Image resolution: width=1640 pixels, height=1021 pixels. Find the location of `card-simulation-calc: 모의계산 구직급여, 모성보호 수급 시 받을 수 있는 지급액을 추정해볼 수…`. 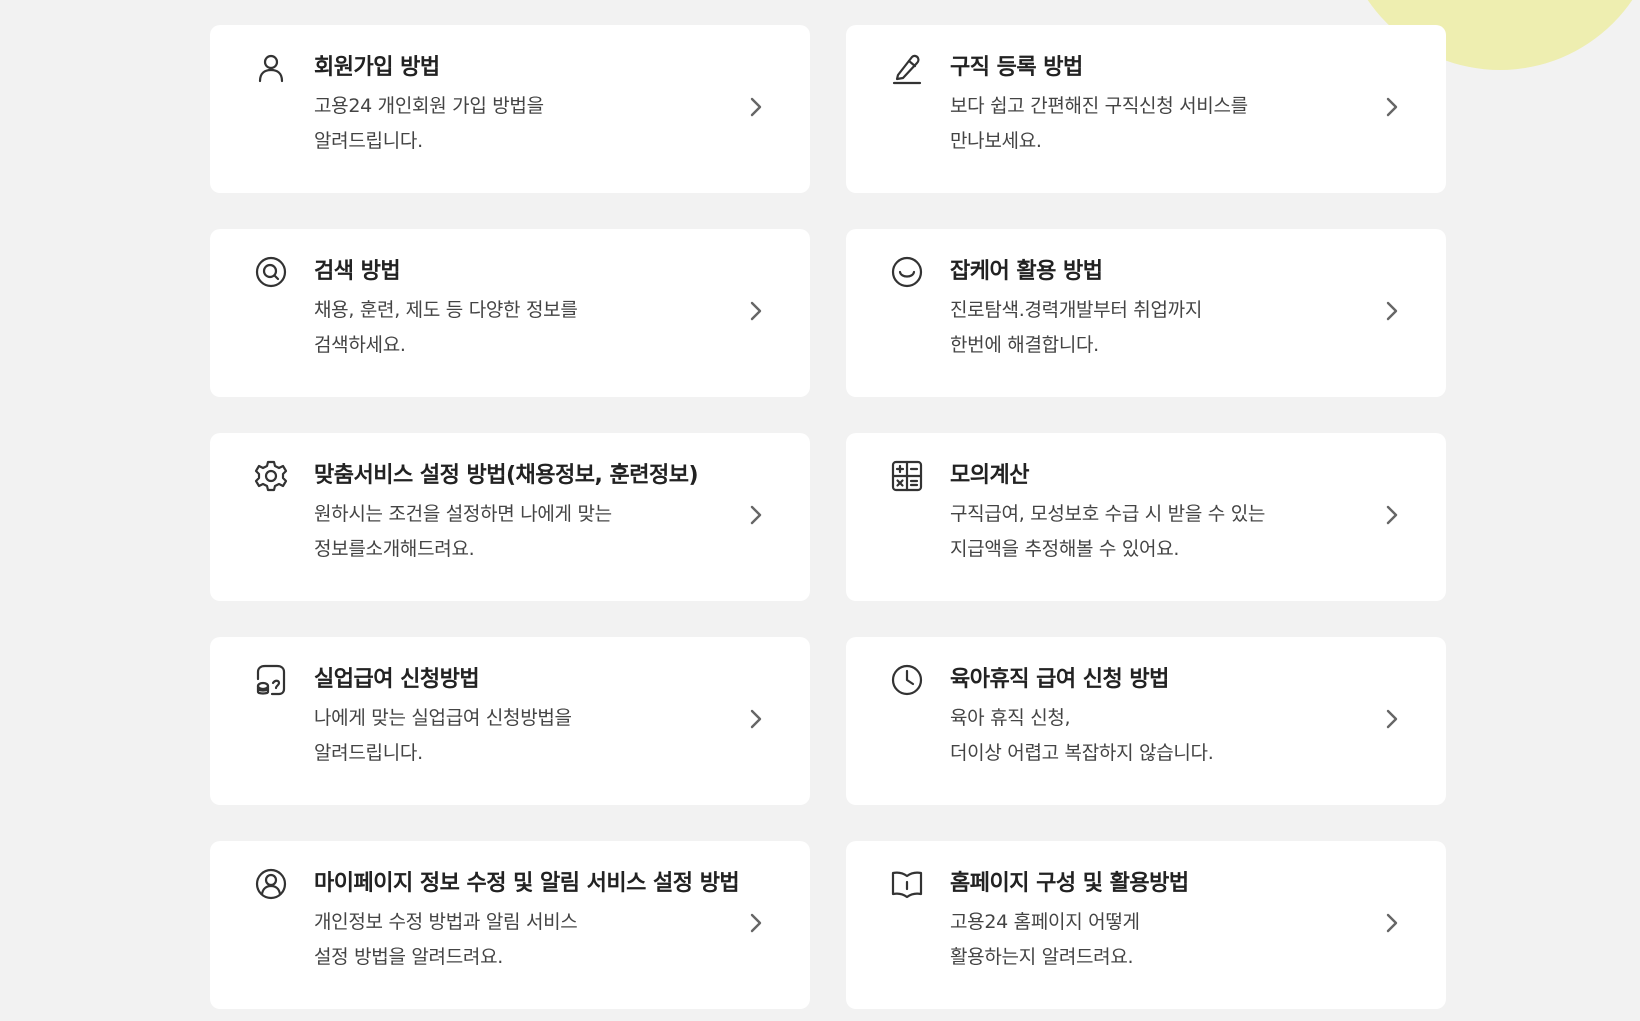

card-simulation-calc: 모의계산 구직급여, 모성보호 수급 시 받을 수 있는 지급액을 추정해볼 수… is located at coordinates (1146, 517).